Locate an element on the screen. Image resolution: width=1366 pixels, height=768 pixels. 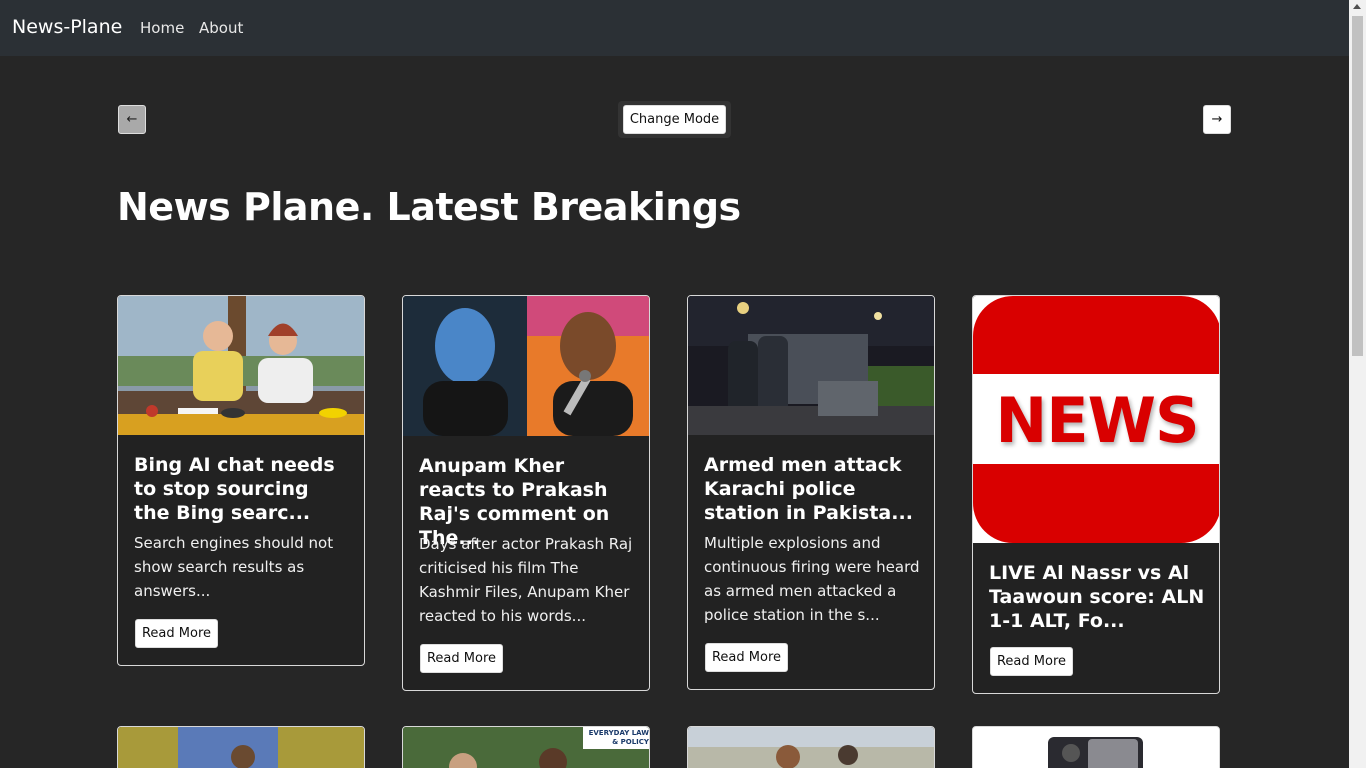
scroll-up-arrow-icon is located at coordinates (1357, 6).